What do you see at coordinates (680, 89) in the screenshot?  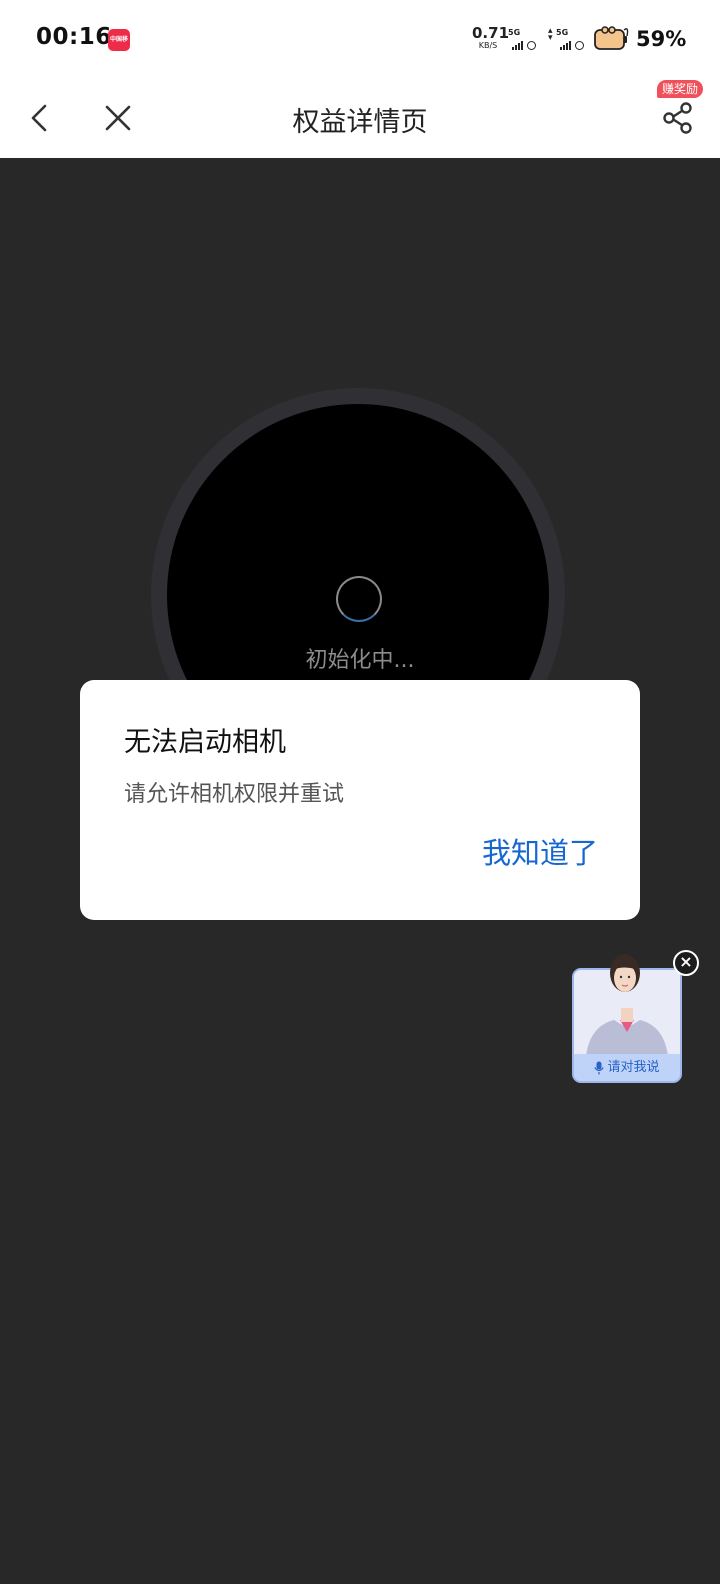 I see `reward-badge: 赚奖励` at bounding box center [680, 89].